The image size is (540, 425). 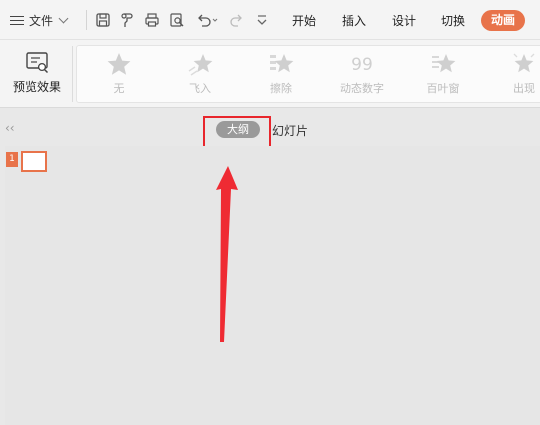 What do you see at coordinates (443, 88) in the screenshot?
I see `effect-label: 百叶窗` at bounding box center [443, 88].